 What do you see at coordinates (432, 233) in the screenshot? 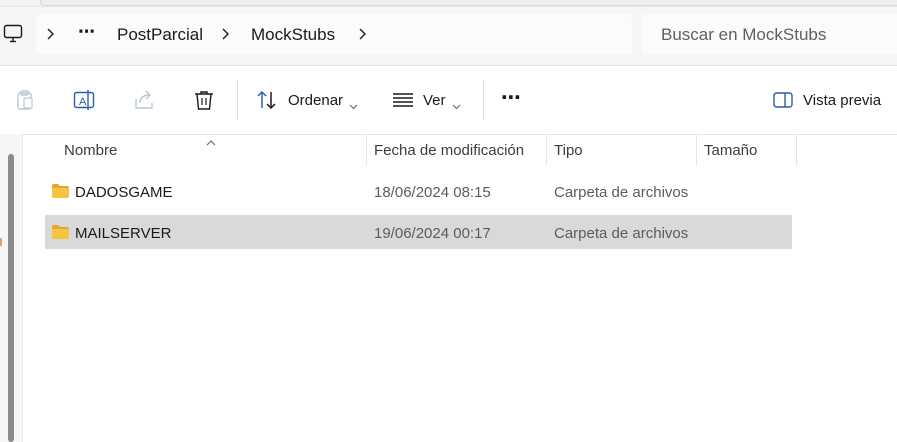
I see `file-modified: 19/06/2024 00:17` at bounding box center [432, 233].